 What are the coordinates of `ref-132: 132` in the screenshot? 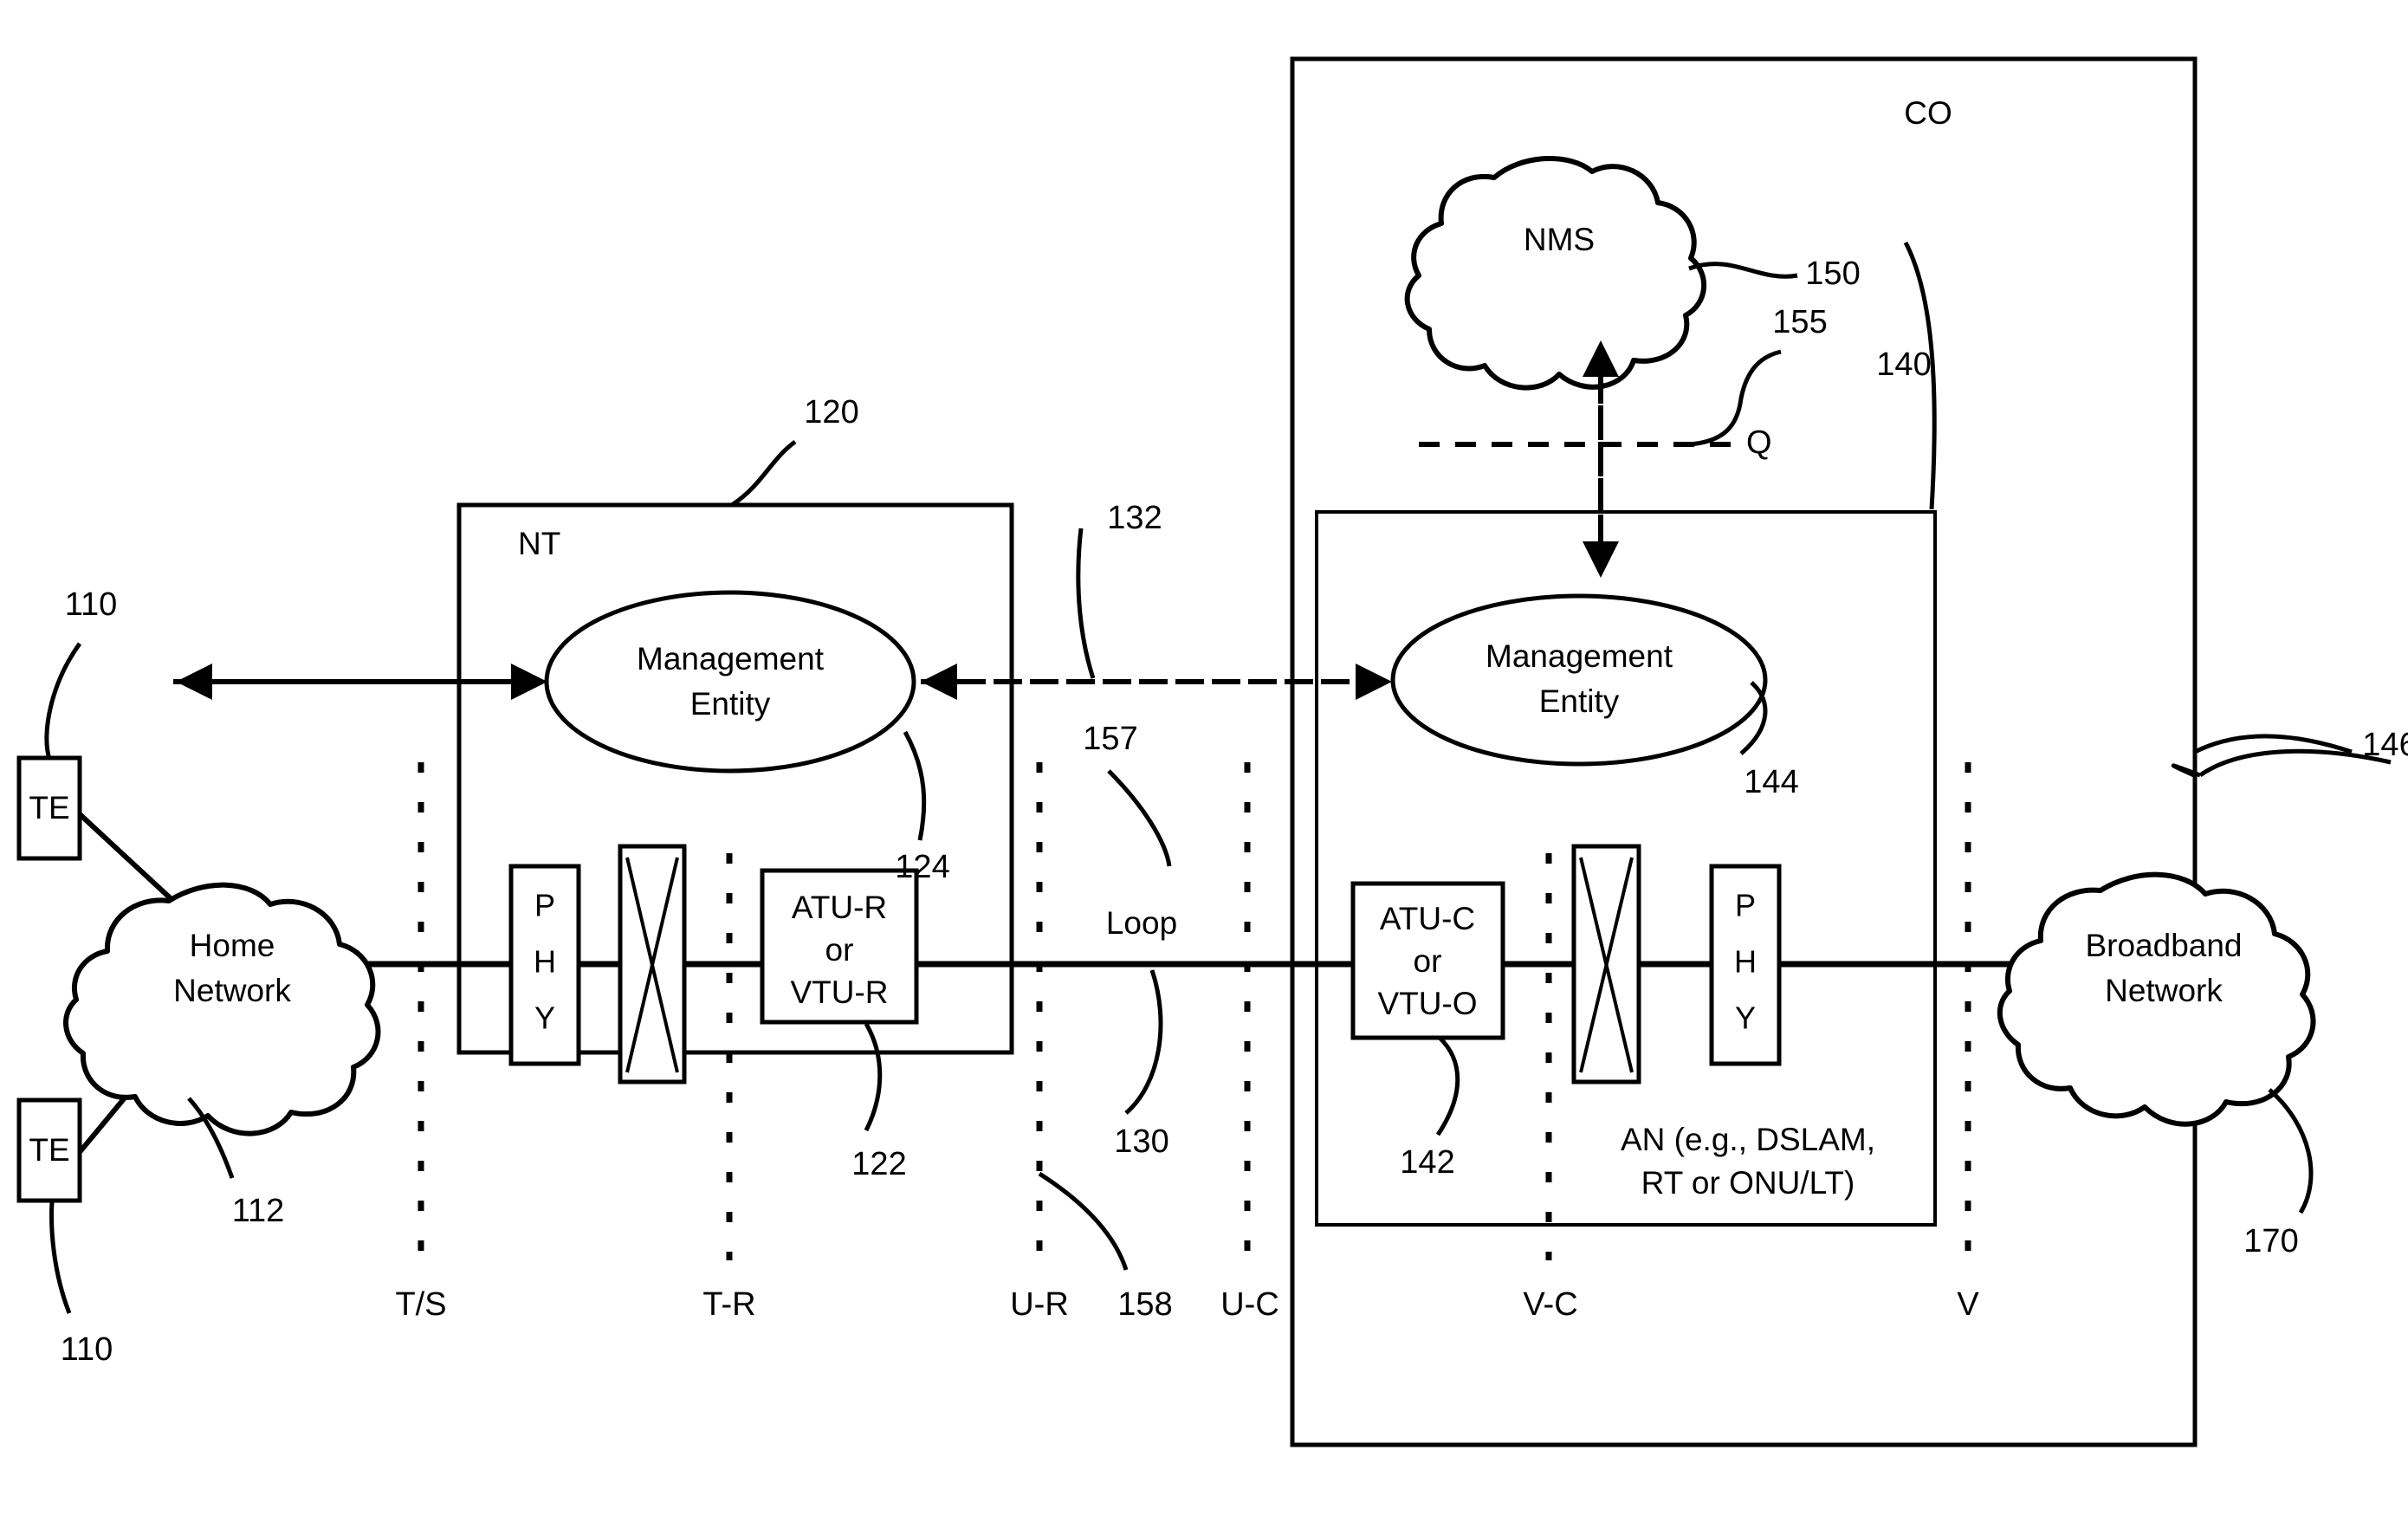 It's located at (1134, 518).